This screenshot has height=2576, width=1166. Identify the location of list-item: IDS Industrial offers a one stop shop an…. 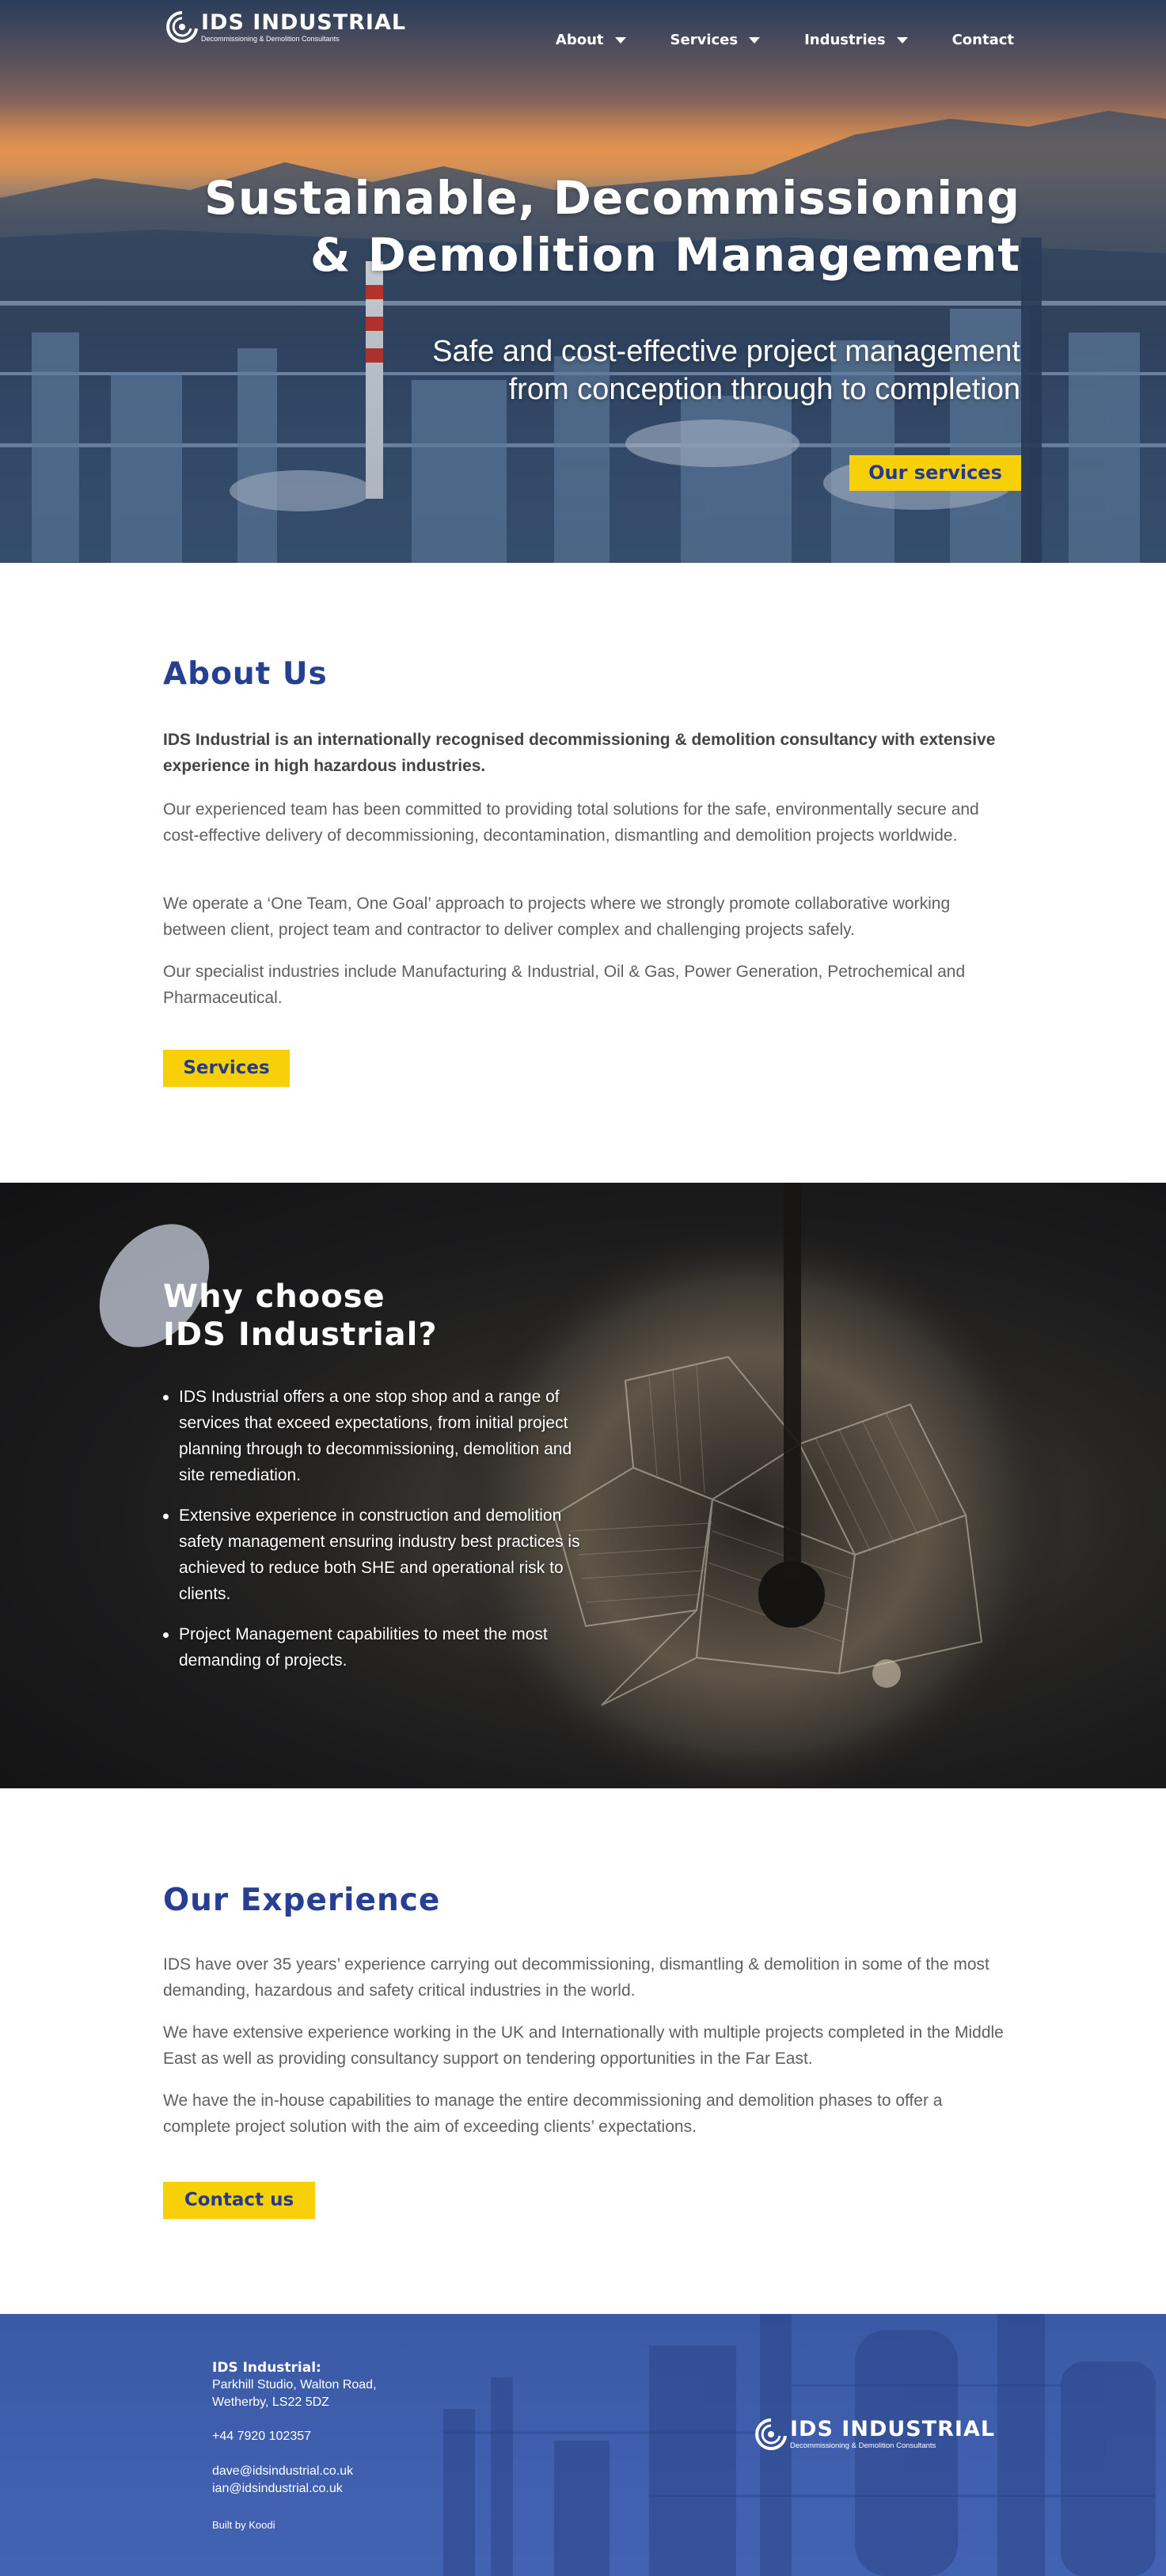
(378, 1436).